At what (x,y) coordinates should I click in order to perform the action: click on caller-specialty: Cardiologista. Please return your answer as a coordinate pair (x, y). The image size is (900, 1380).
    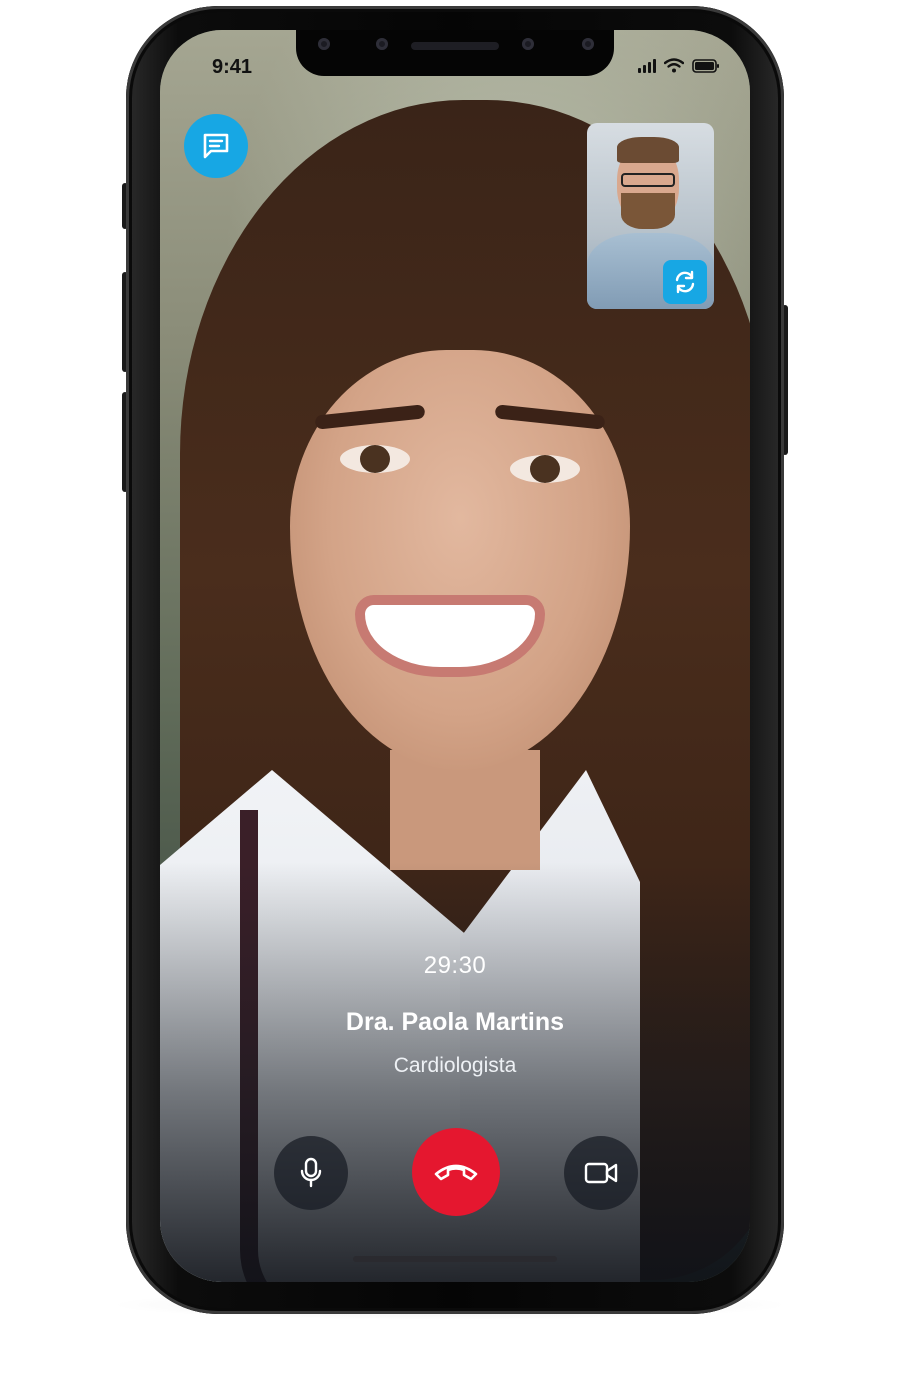
    Looking at the image, I should click on (455, 1065).